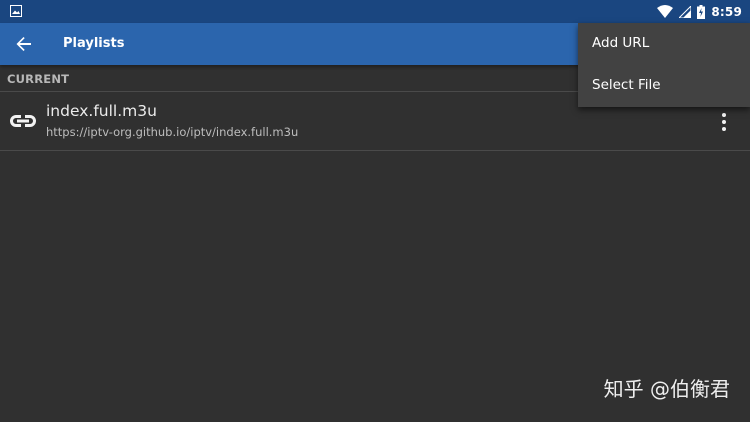 This screenshot has width=750, height=422. I want to click on menu-item-select-file: Select File, so click(664, 86).